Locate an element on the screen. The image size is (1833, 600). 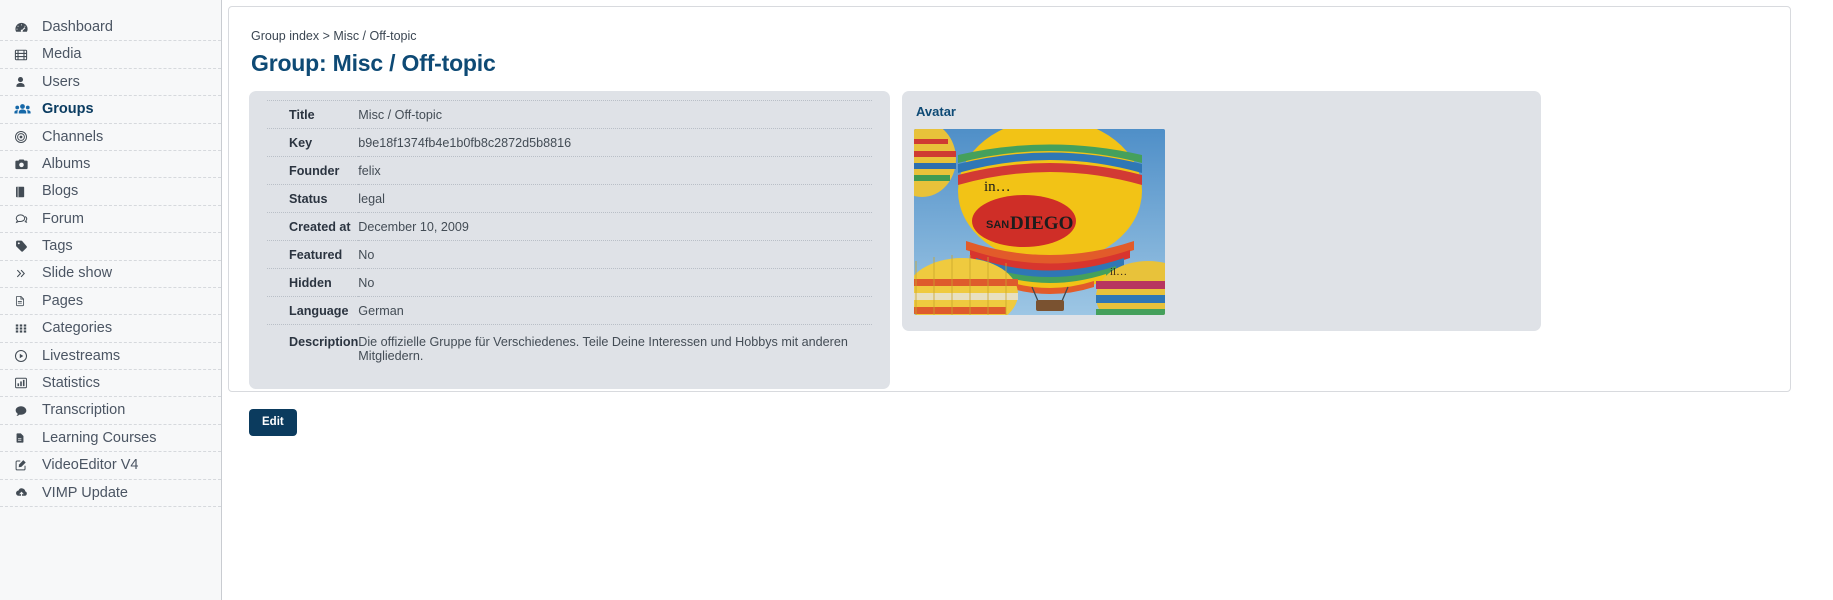
detail-label: Created at is located at coordinates (320, 226).